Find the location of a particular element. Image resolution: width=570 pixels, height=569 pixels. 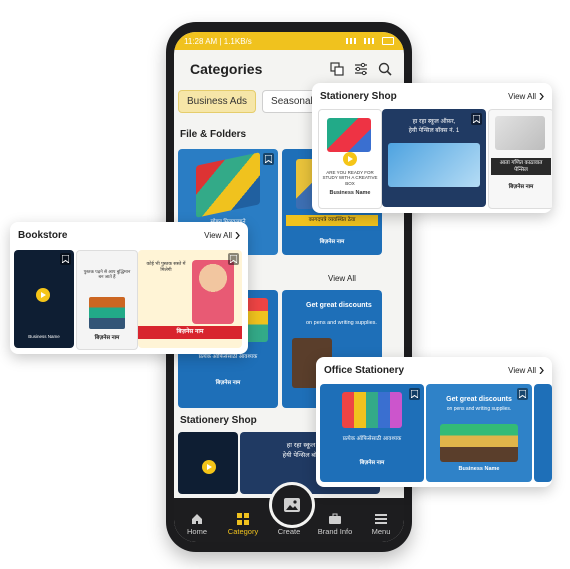

discount-heading: Get great discounts is located at coordinates (339, 305).